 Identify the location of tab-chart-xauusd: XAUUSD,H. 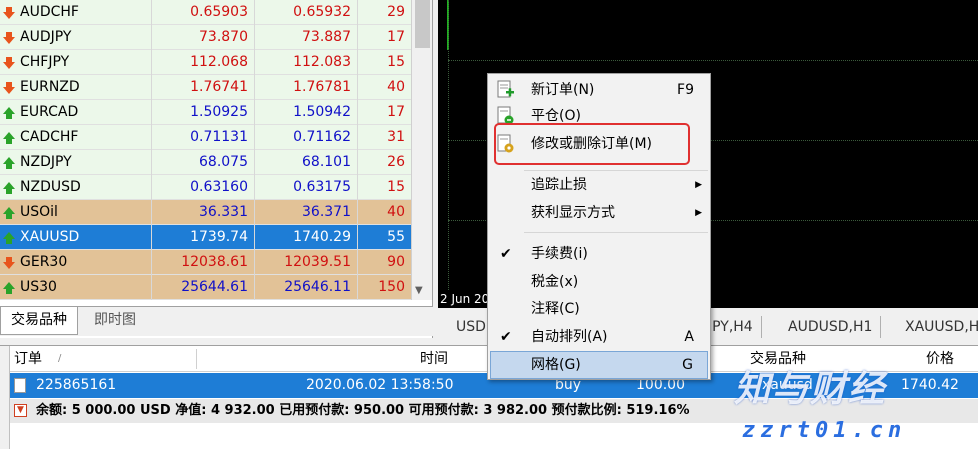
(937, 327).